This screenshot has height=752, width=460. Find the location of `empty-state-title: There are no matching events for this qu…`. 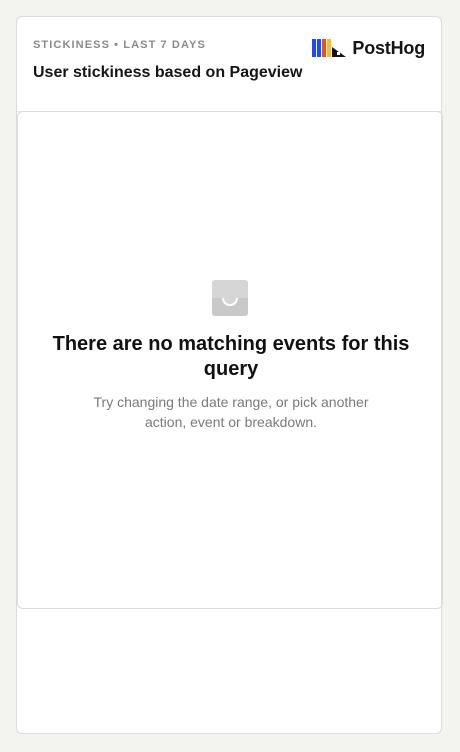

empty-state-title: There are no matching events for this qu… is located at coordinates (231, 356).